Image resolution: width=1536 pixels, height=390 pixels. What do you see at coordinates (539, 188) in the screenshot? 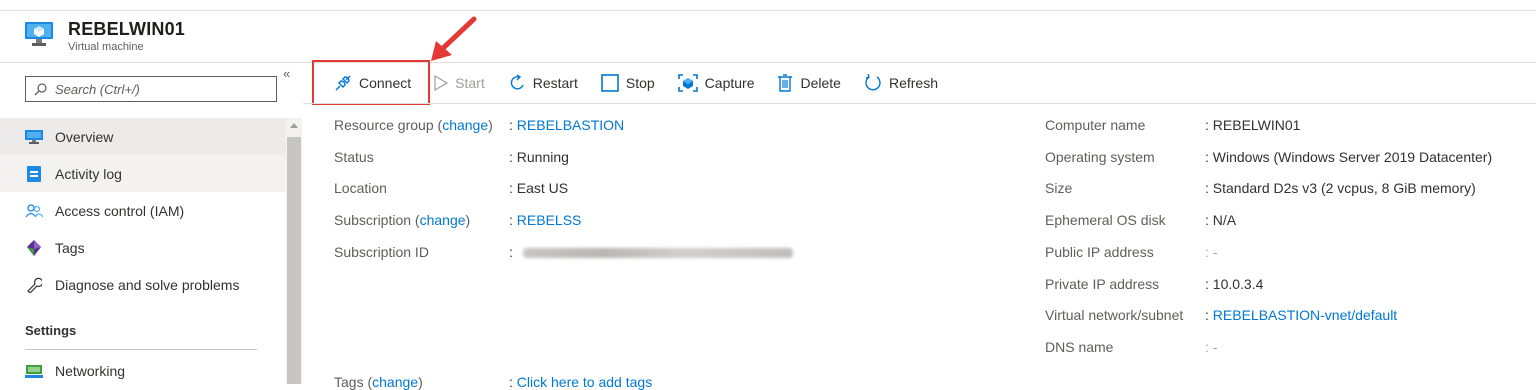
I see `location-value: : East US` at bounding box center [539, 188].